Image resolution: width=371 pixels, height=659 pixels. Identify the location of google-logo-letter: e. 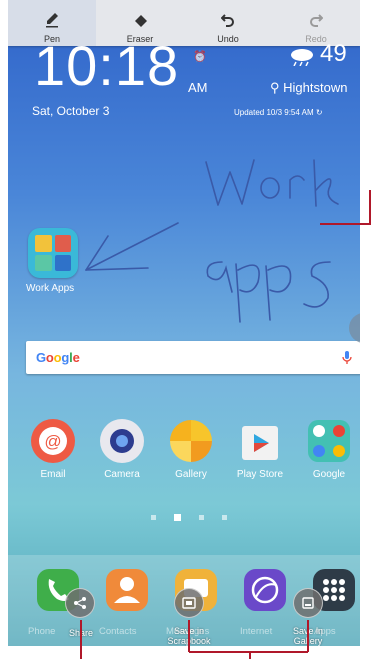
(76, 357).